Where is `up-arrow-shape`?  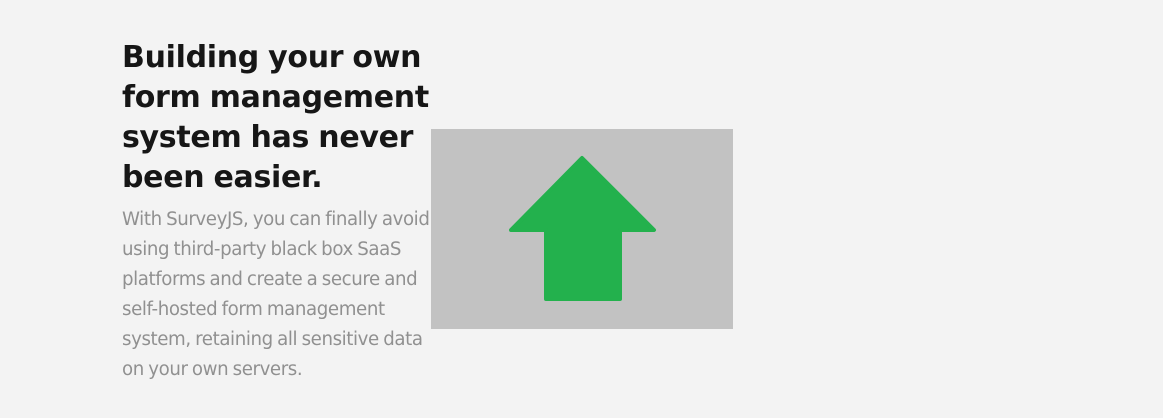
up-arrow-shape is located at coordinates (582, 228).